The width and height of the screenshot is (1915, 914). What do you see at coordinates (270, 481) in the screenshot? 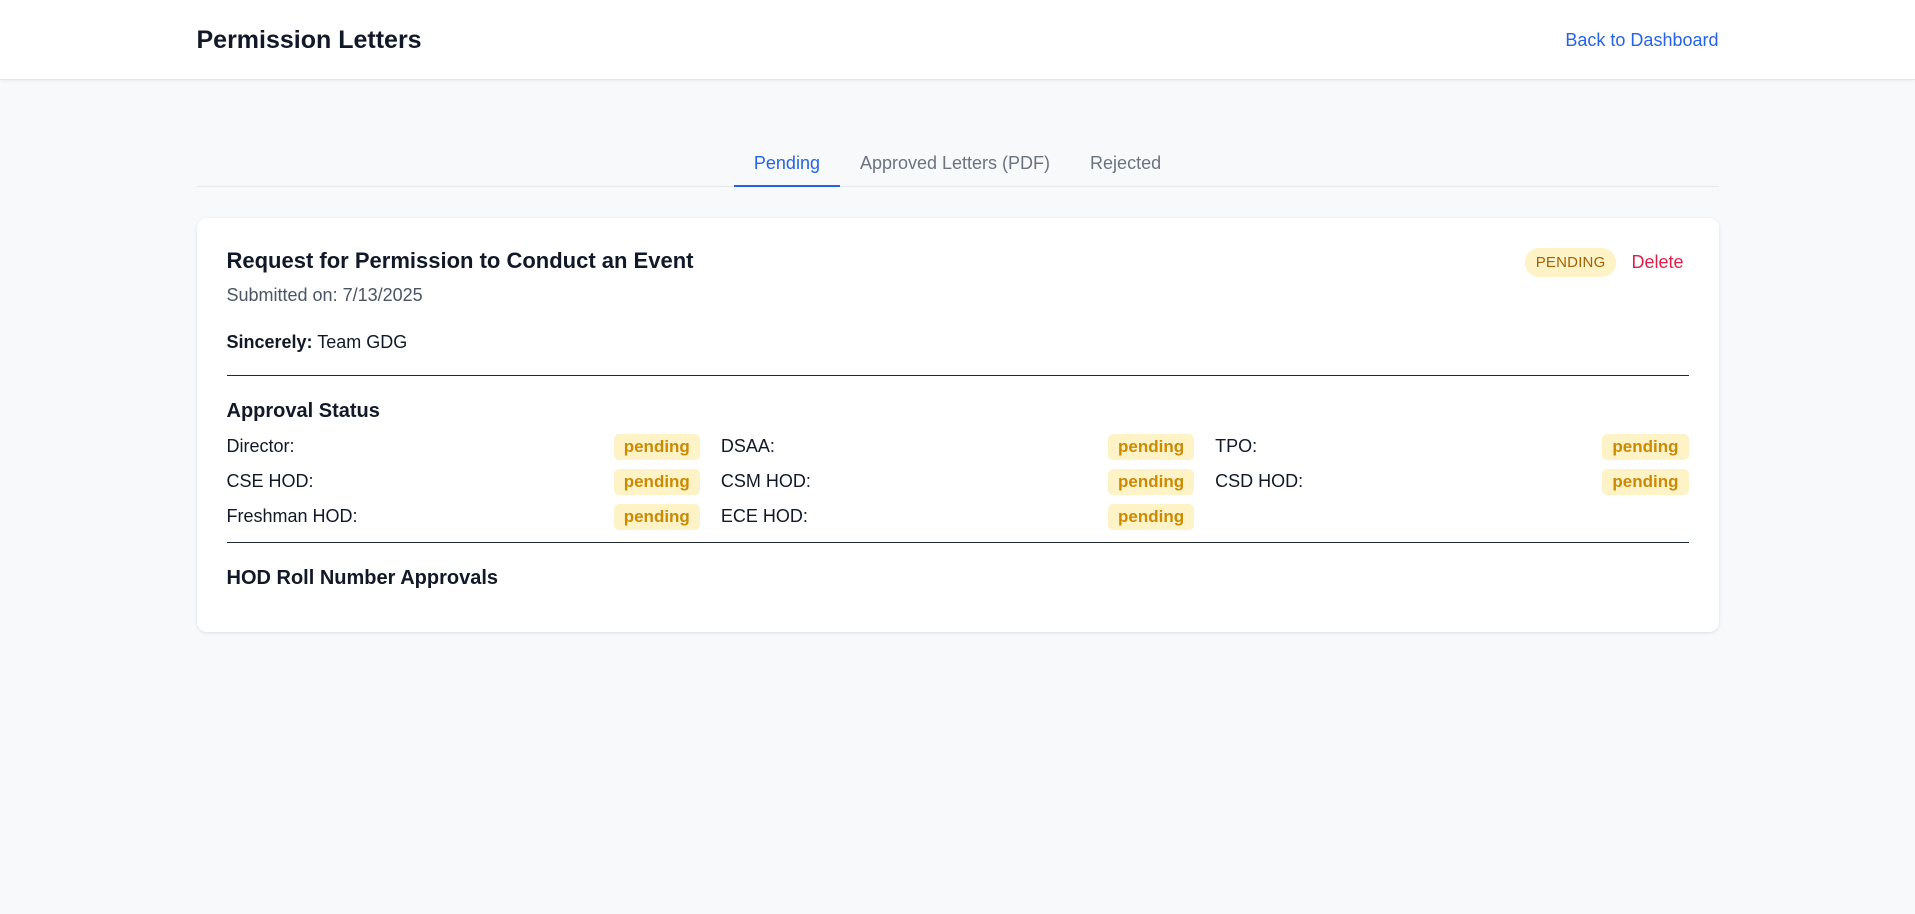
I see `approval-label: CSE HOD:` at bounding box center [270, 481].